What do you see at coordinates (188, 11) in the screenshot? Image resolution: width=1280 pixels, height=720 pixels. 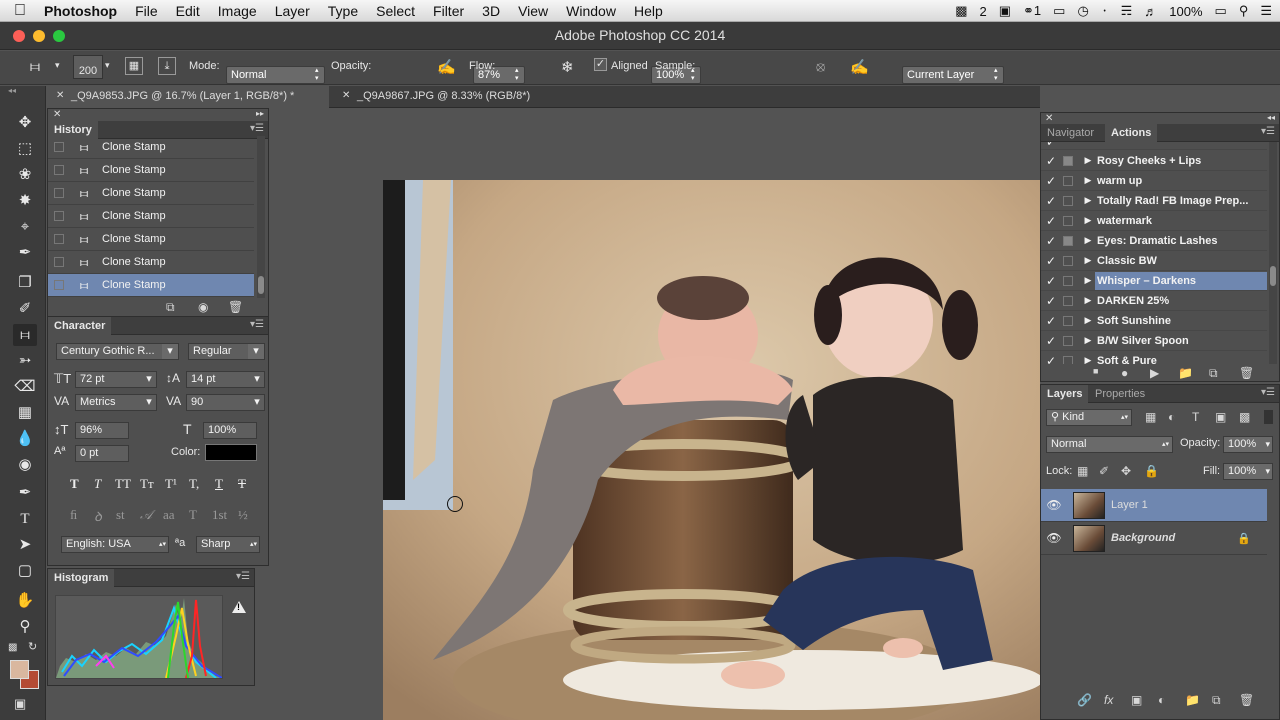 I see `menu-edit: Edit` at bounding box center [188, 11].